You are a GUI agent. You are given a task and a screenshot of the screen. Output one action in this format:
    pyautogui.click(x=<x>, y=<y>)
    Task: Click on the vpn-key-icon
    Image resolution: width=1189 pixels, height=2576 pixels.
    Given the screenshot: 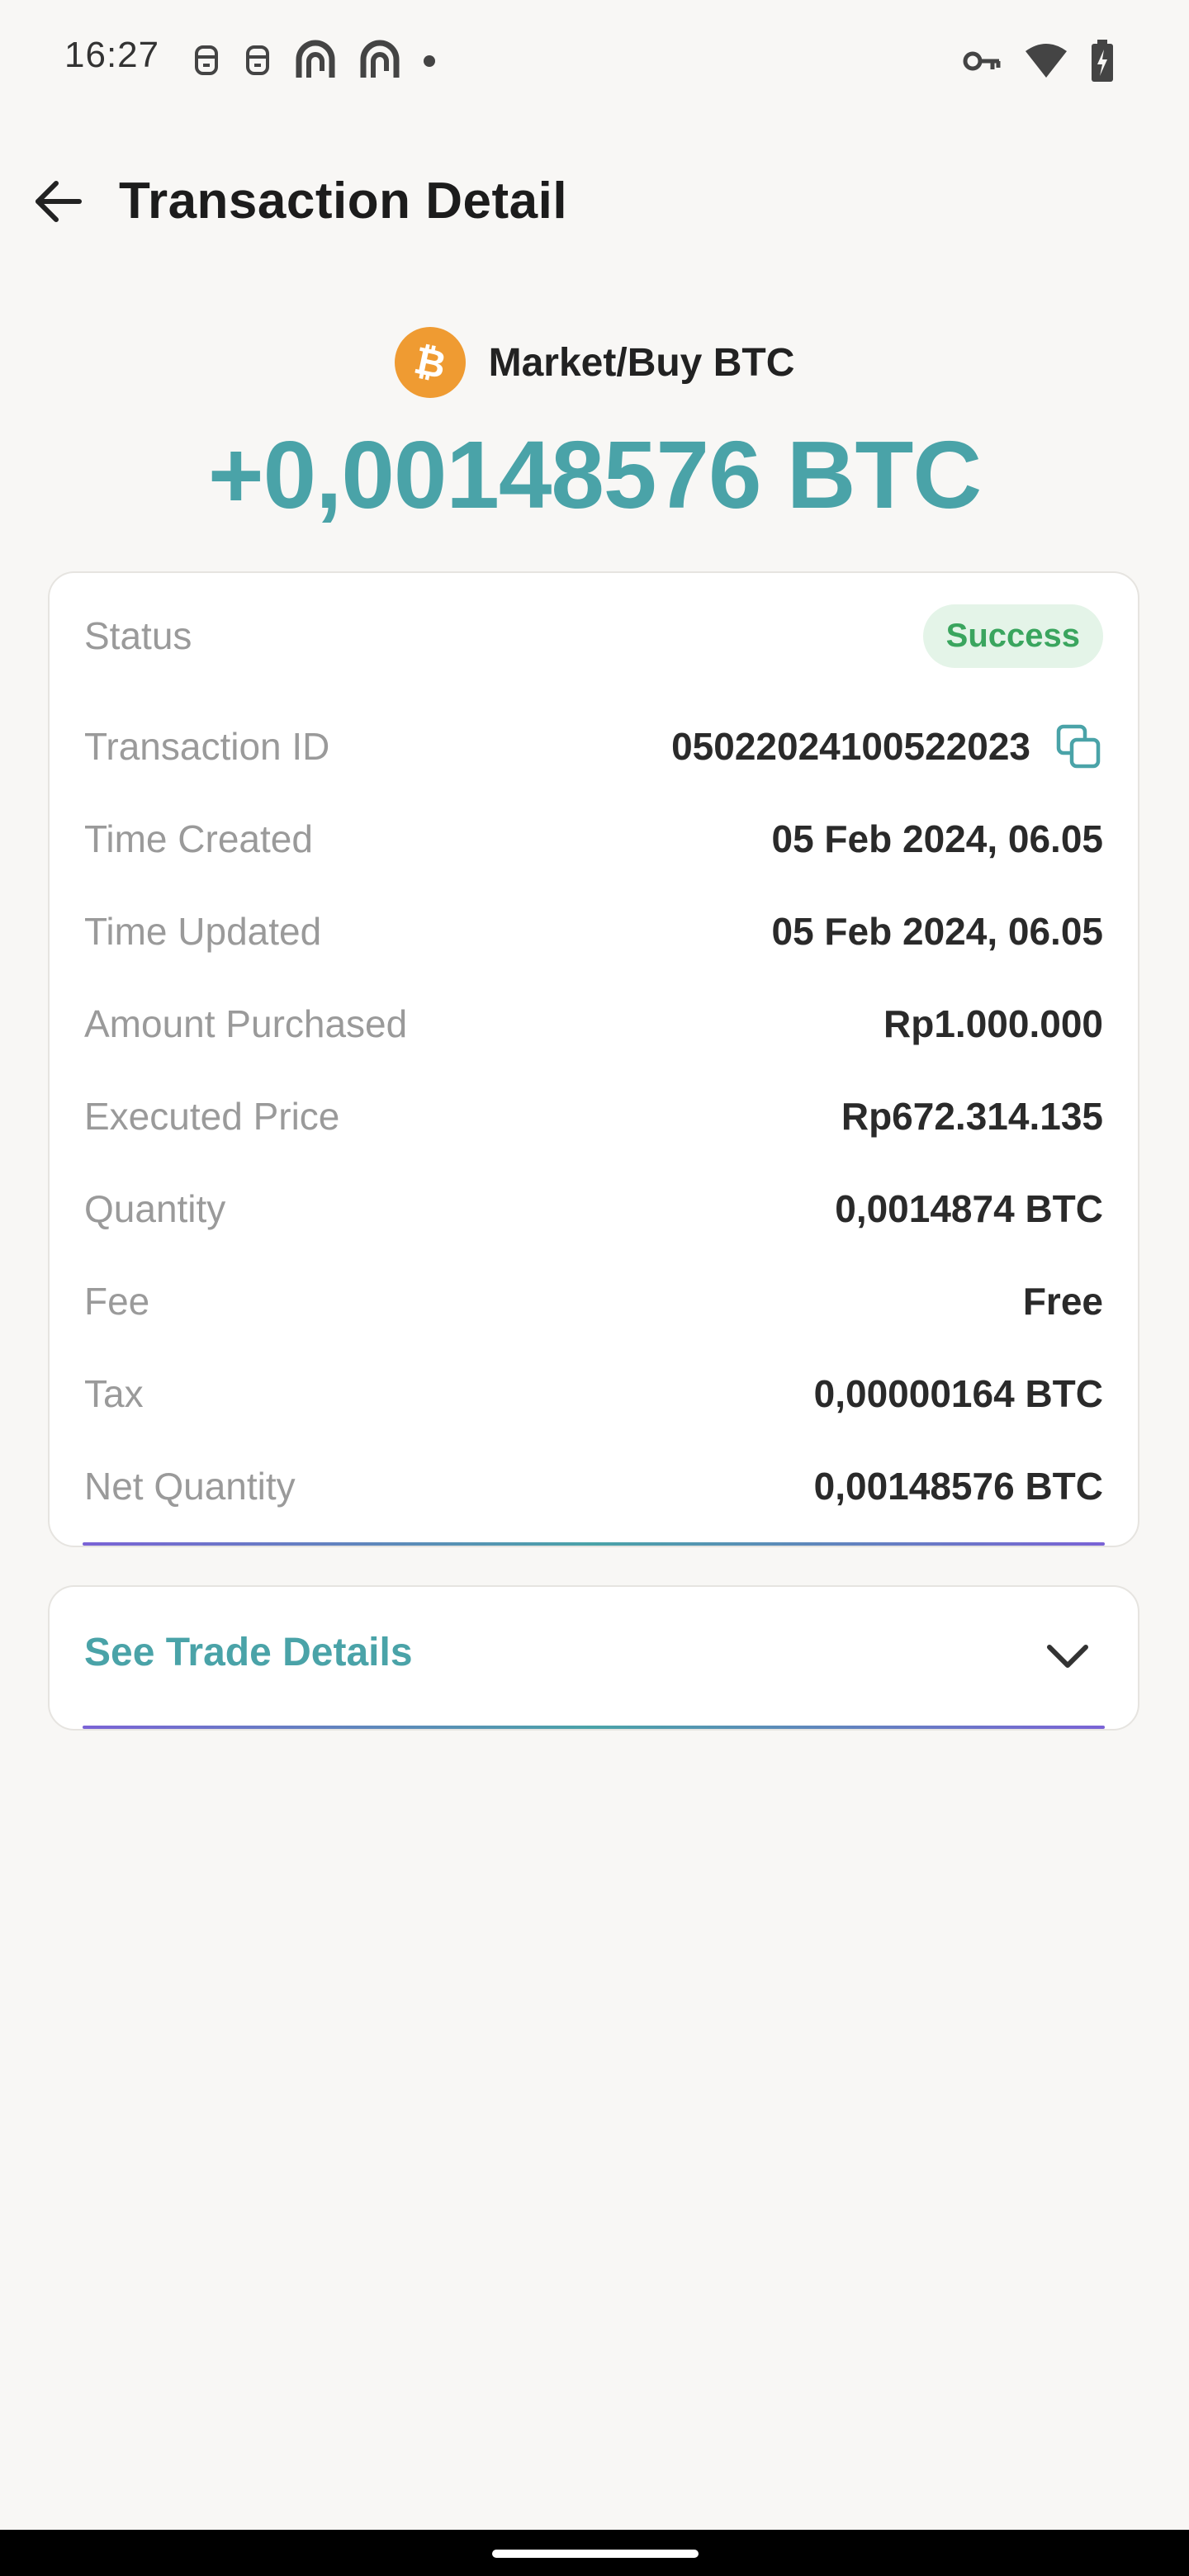 What is the action you would take?
    pyautogui.click(x=982, y=61)
    